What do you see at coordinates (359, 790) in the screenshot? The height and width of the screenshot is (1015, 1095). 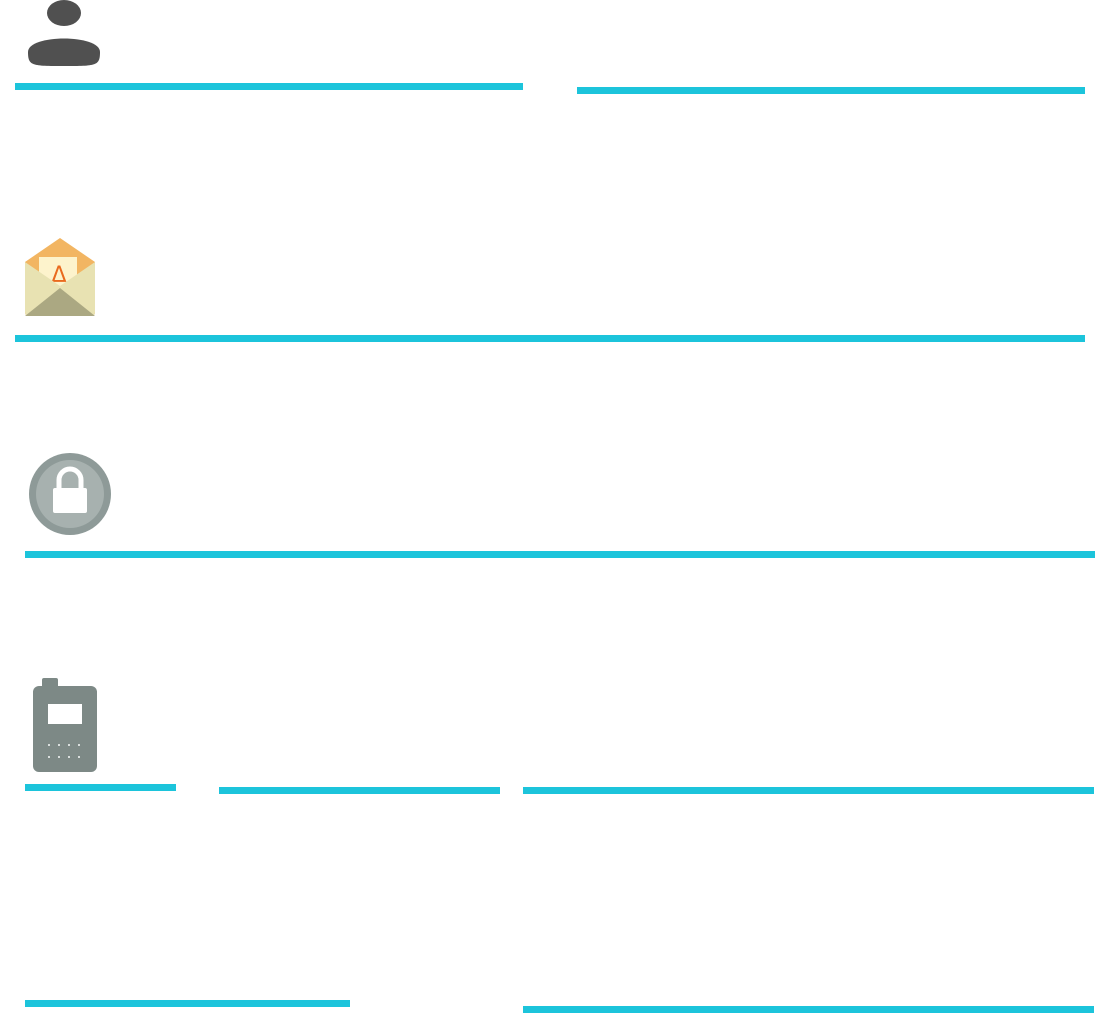 I see `area-code-underline` at bounding box center [359, 790].